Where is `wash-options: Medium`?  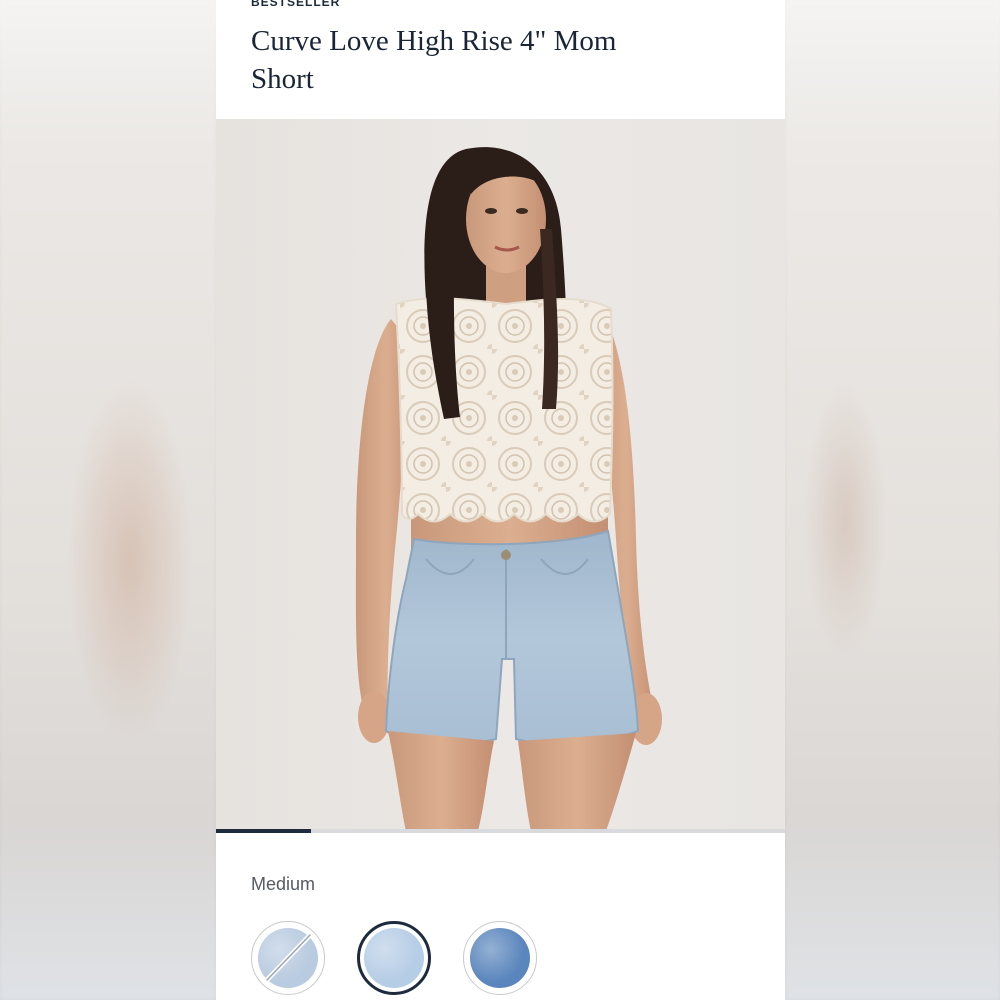
wash-options: Medium is located at coordinates (500, 916).